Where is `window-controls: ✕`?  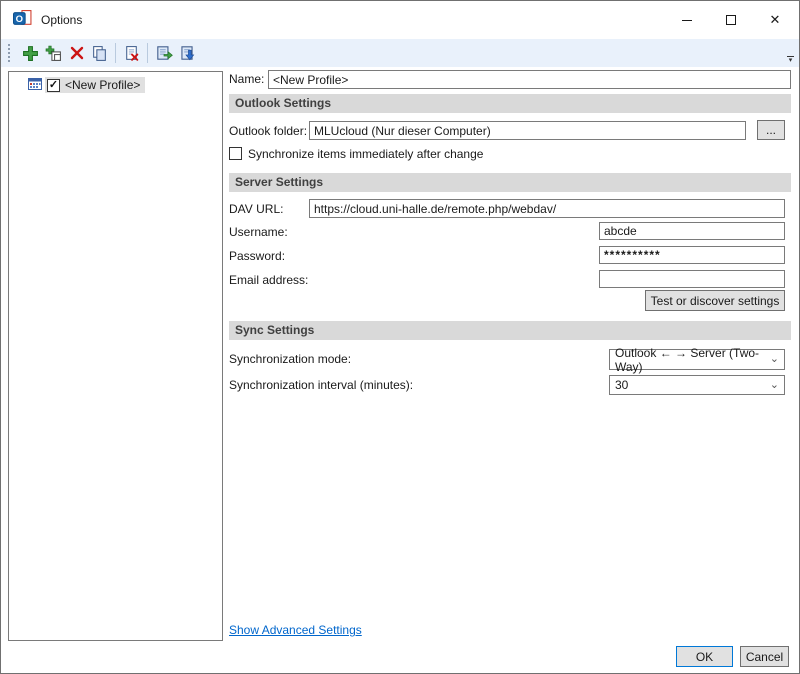
window-controls: ✕ is located at coordinates (731, 20).